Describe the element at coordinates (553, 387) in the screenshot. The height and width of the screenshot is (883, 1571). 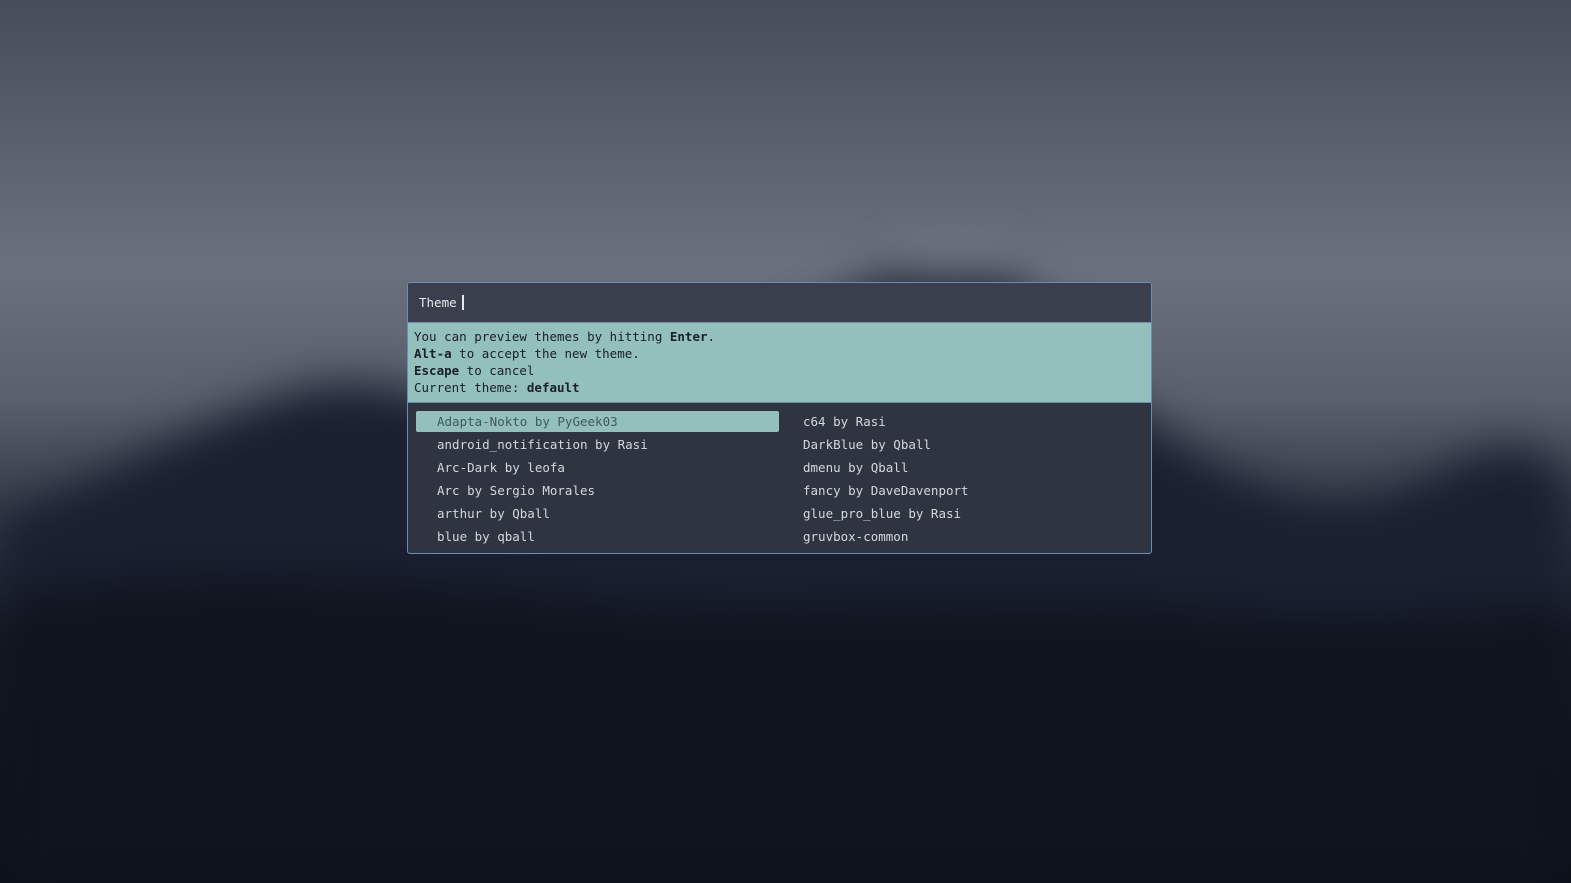
I see `current-theme-value: default` at that location.